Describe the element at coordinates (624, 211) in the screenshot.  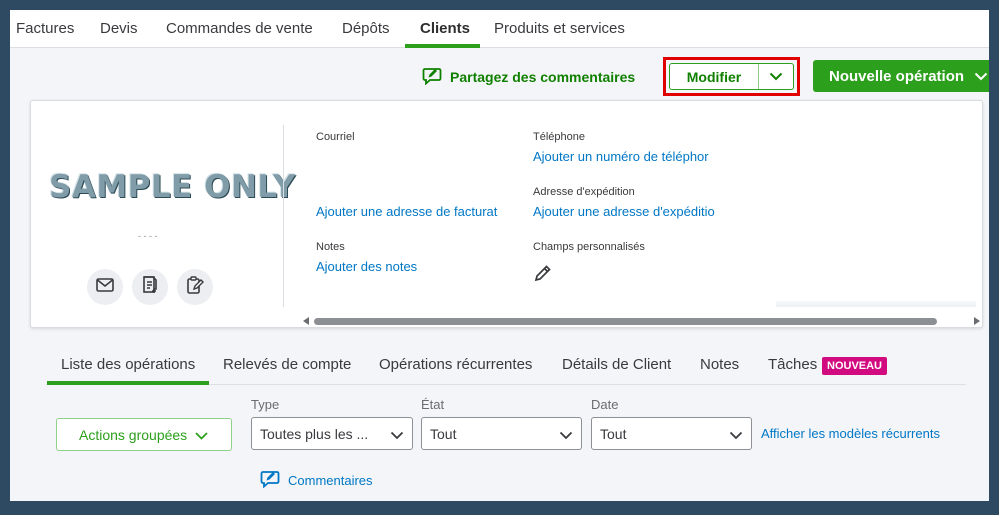
I see `add-shipping-address-link: Ajouter une adresse d'expéditio` at that location.